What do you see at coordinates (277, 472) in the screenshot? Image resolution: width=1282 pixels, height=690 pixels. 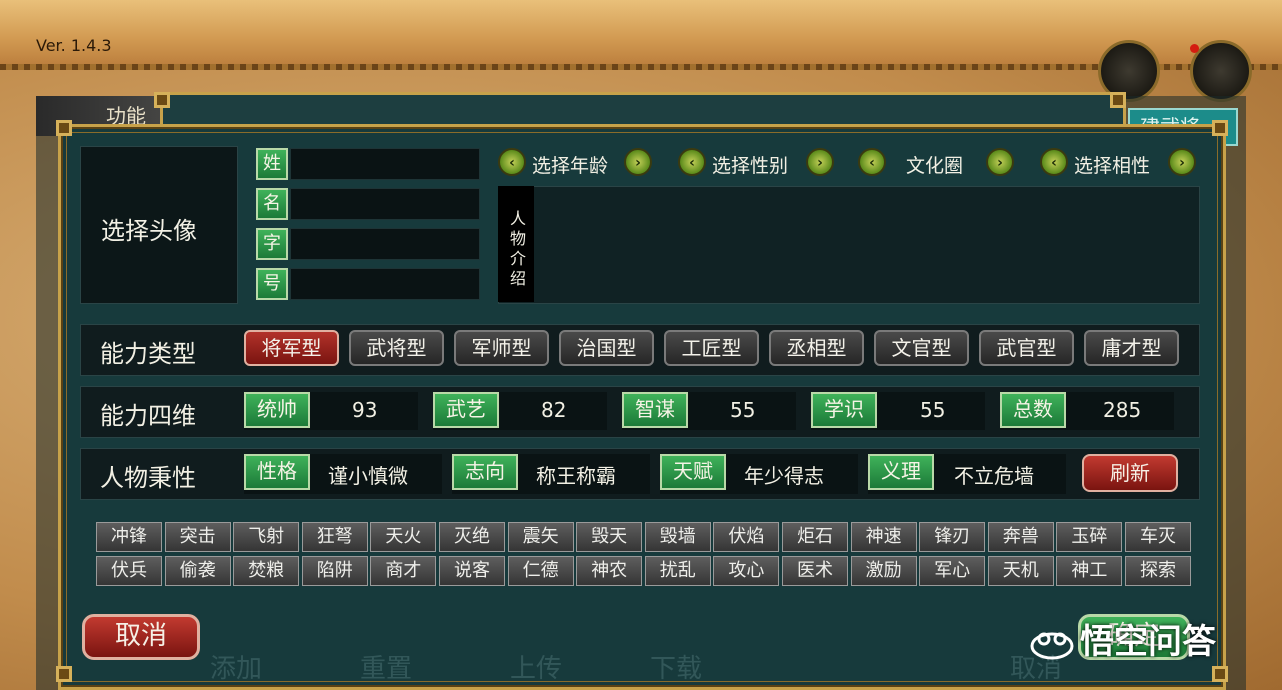 I see `trait-personality-tag: 性格` at bounding box center [277, 472].